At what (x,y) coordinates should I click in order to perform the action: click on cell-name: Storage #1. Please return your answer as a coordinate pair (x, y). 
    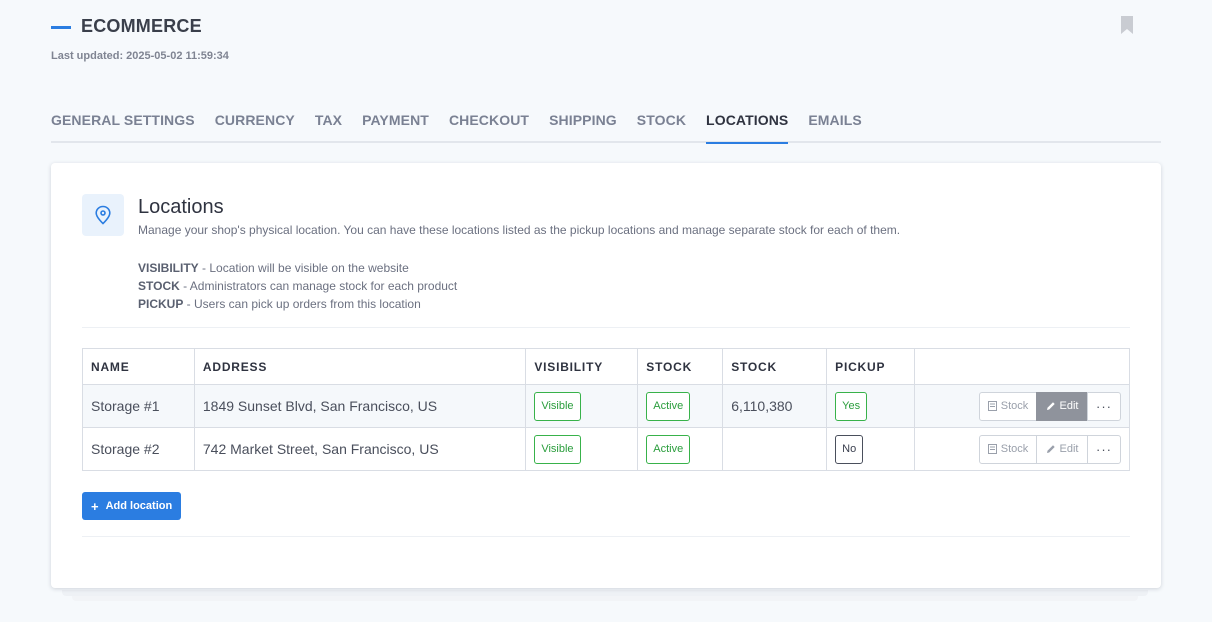
    Looking at the image, I should click on (138, 406).